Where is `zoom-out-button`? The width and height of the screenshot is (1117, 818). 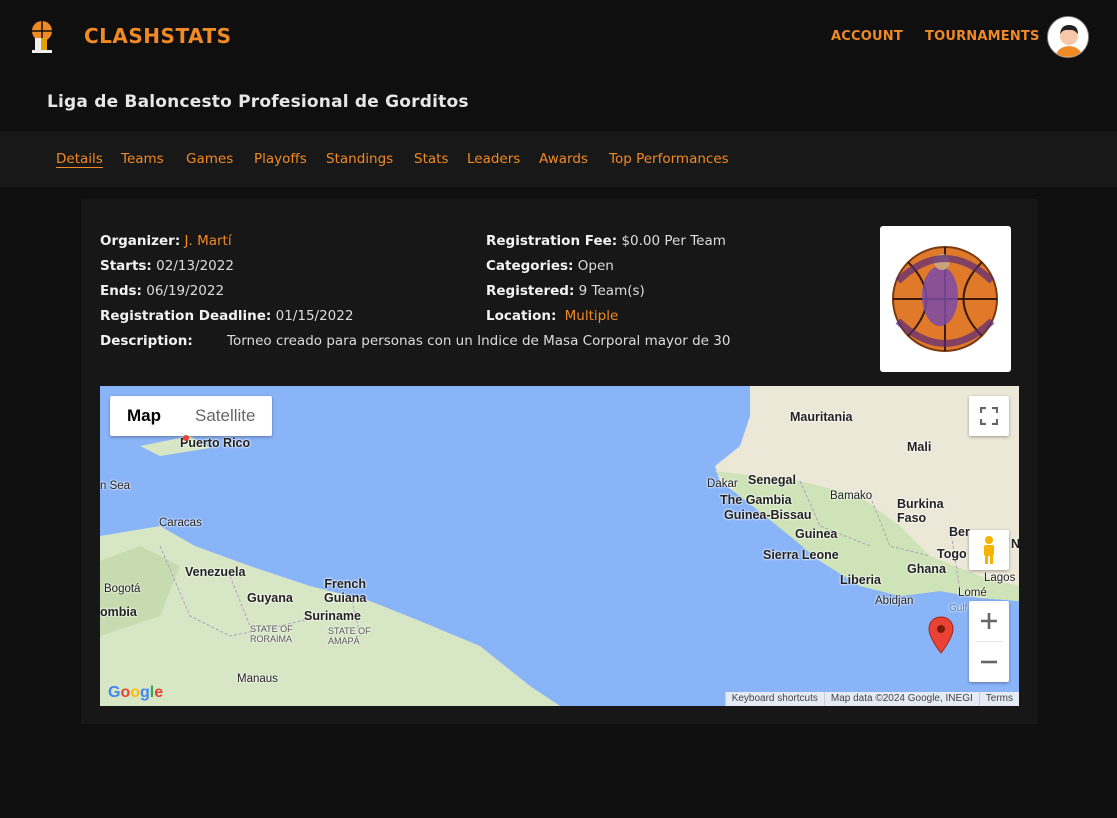 zoom-out-button is located at coordinates (989, 662).